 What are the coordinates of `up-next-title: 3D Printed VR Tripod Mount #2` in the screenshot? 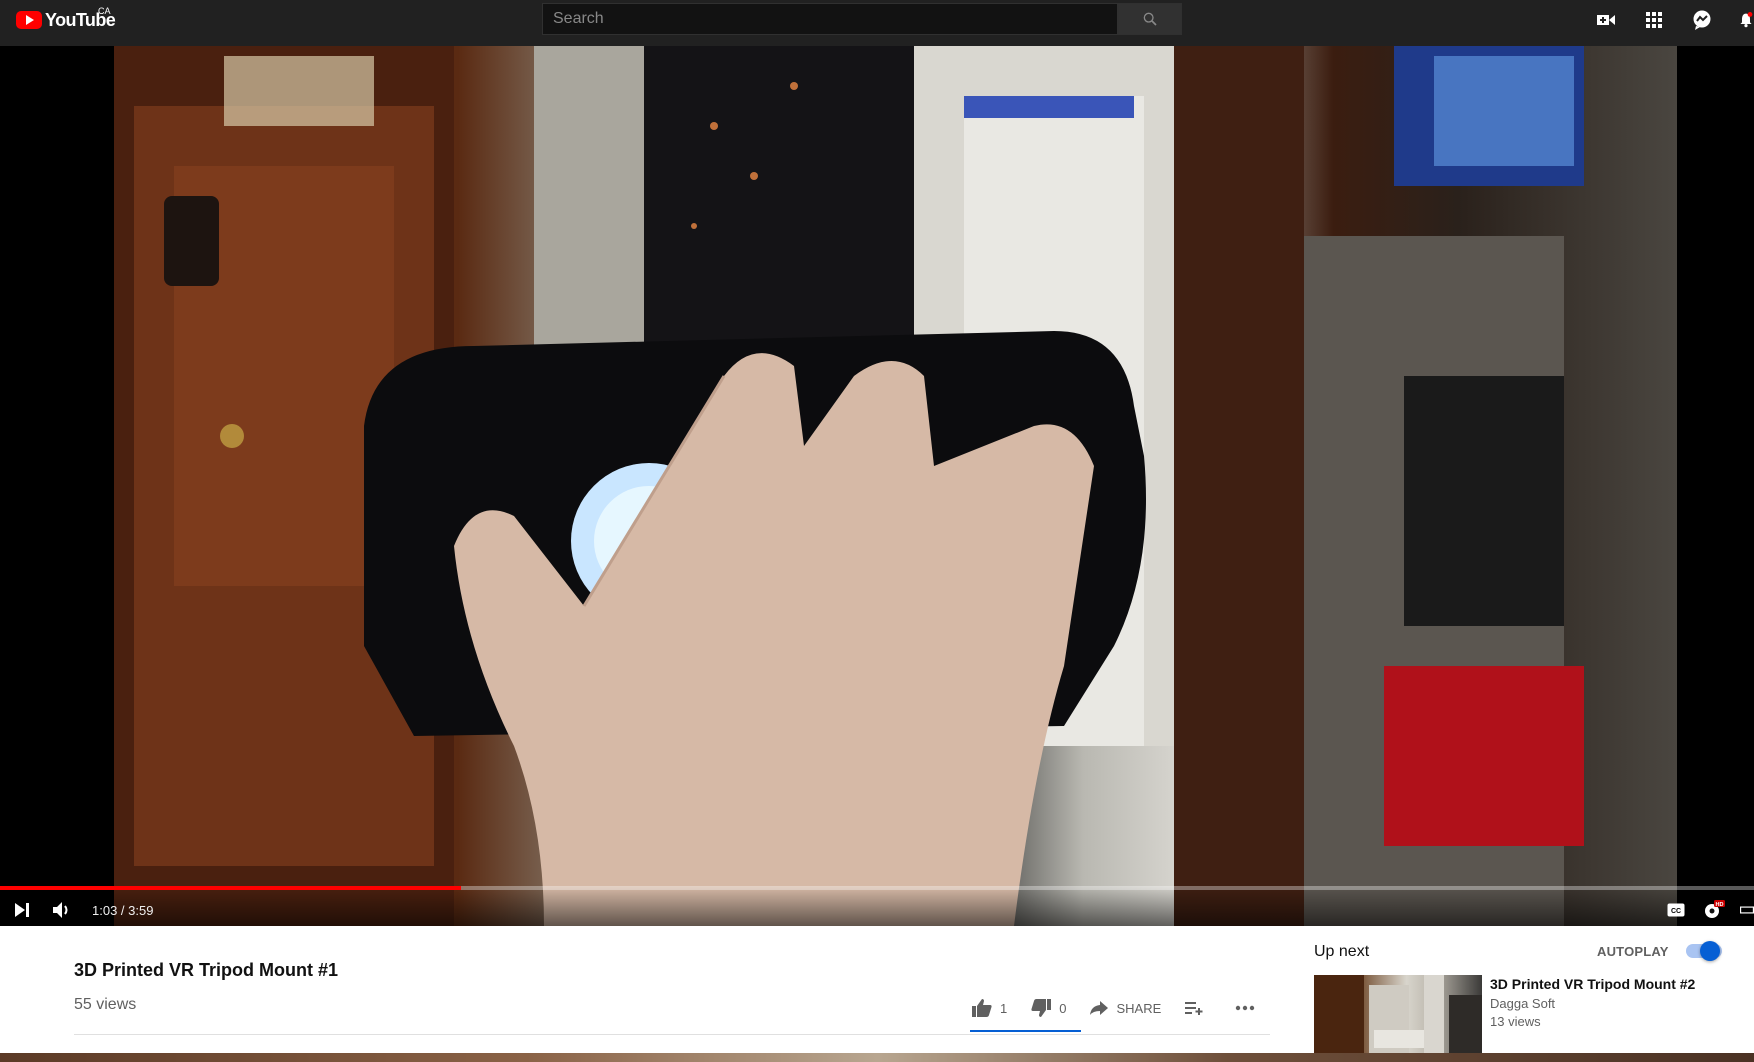 It's located at (1592, 984).